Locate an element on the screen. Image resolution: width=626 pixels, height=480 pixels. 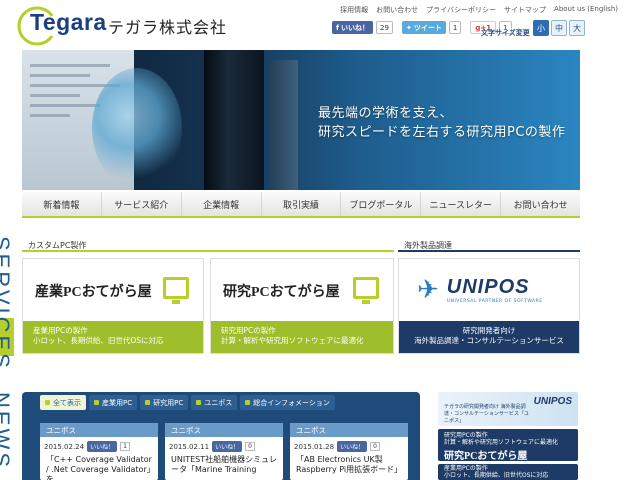
top-link-privacy: プライバシーポリシー is located at coordinates (461, 10).